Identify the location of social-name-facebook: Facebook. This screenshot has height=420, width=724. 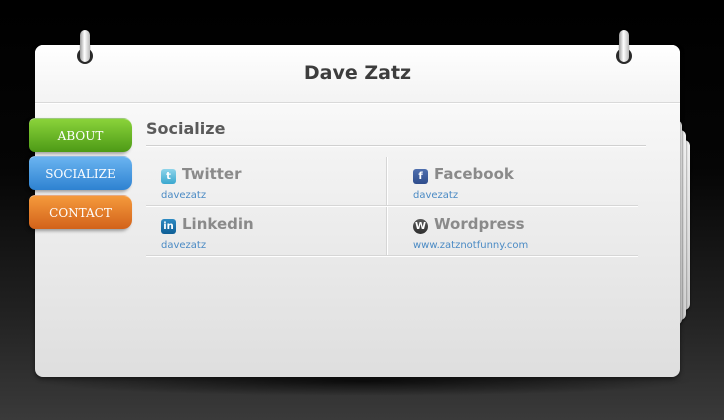
(474, 174).